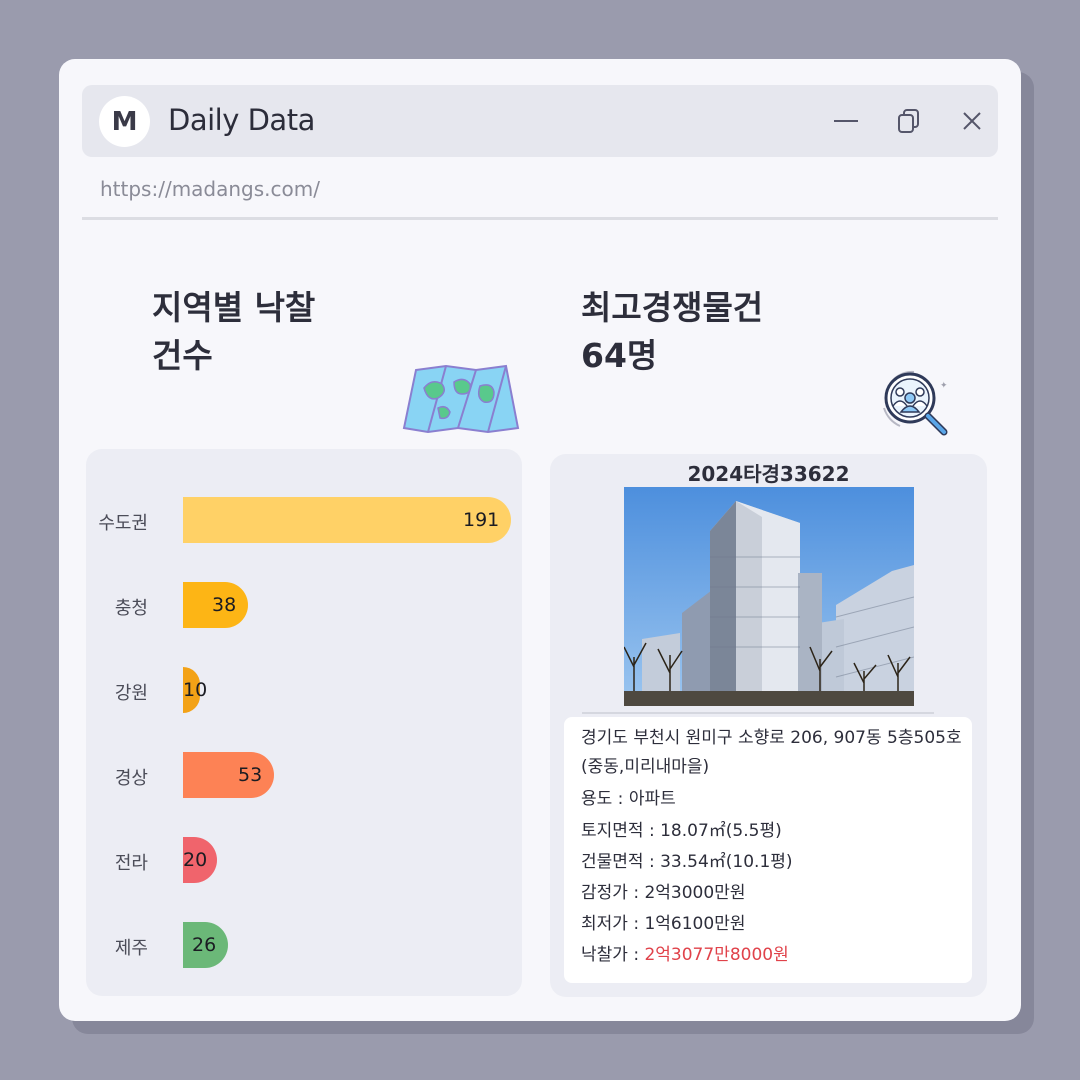  I want to click on usage-label: 용도 :, so click(605, 799).